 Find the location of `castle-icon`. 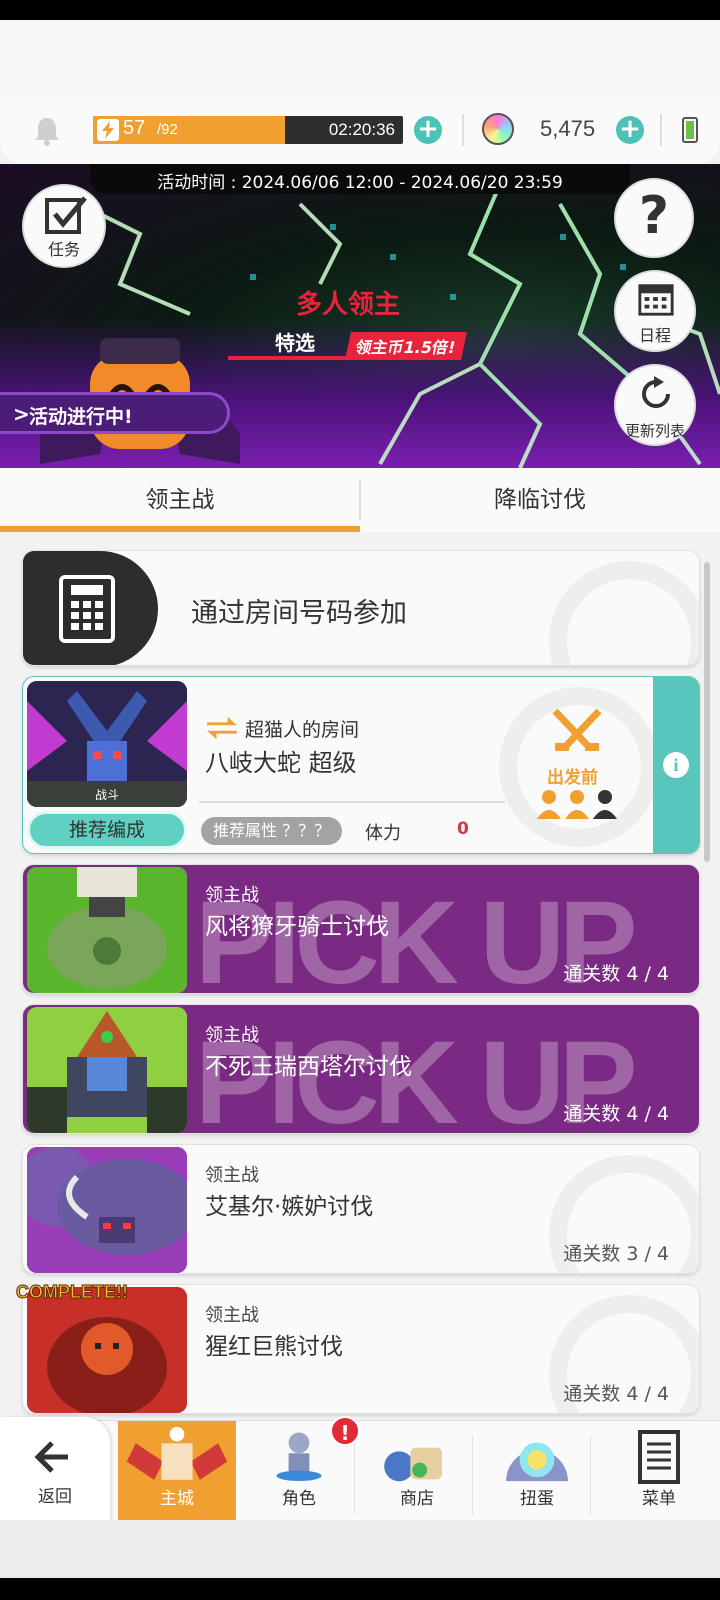

castle-icon is located at coordinates (177, 1453).